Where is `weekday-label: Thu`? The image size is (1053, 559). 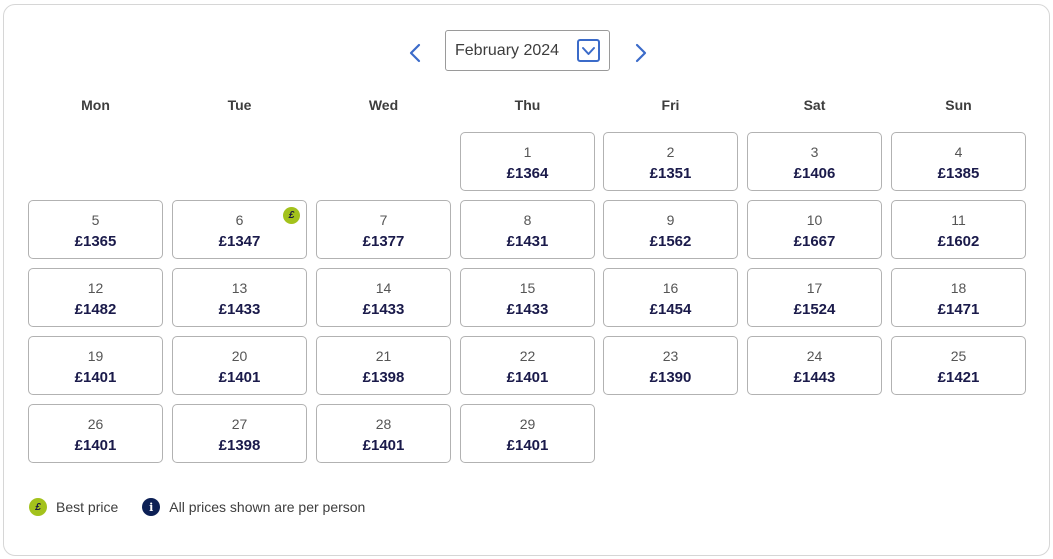
weekday-label: Thu is located at coordinates (527, 105).